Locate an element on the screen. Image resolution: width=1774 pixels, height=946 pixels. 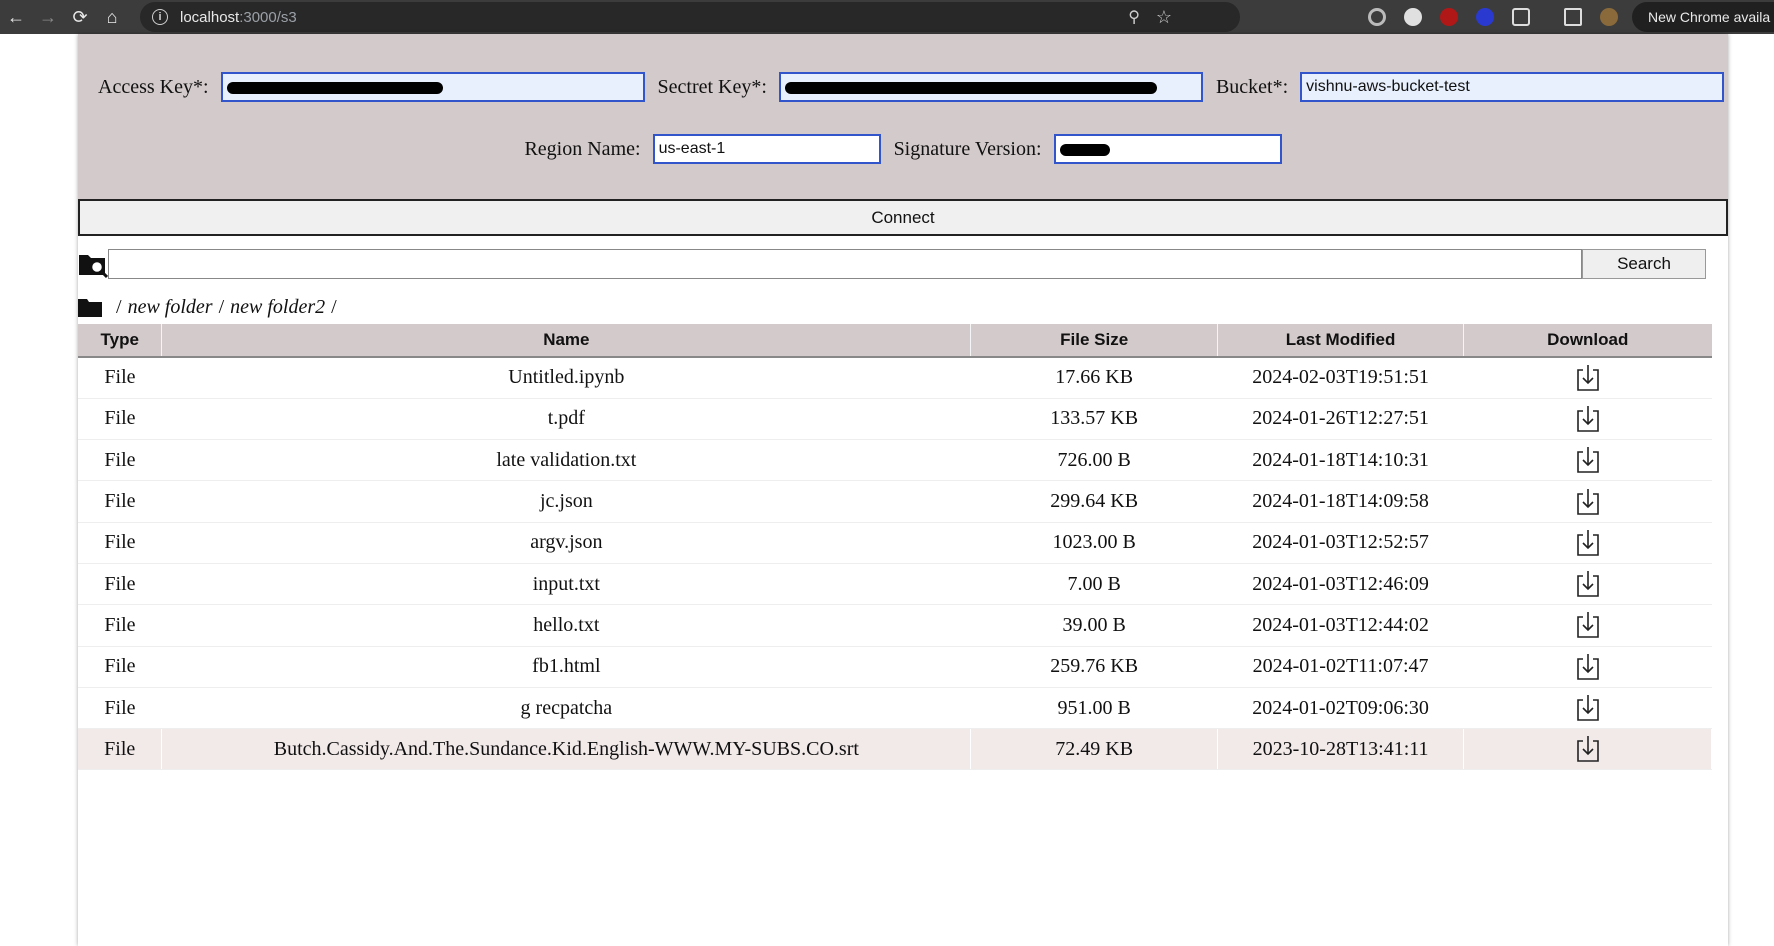
address-url: localhost:3000/s3 is located at coordinates (238, 17).